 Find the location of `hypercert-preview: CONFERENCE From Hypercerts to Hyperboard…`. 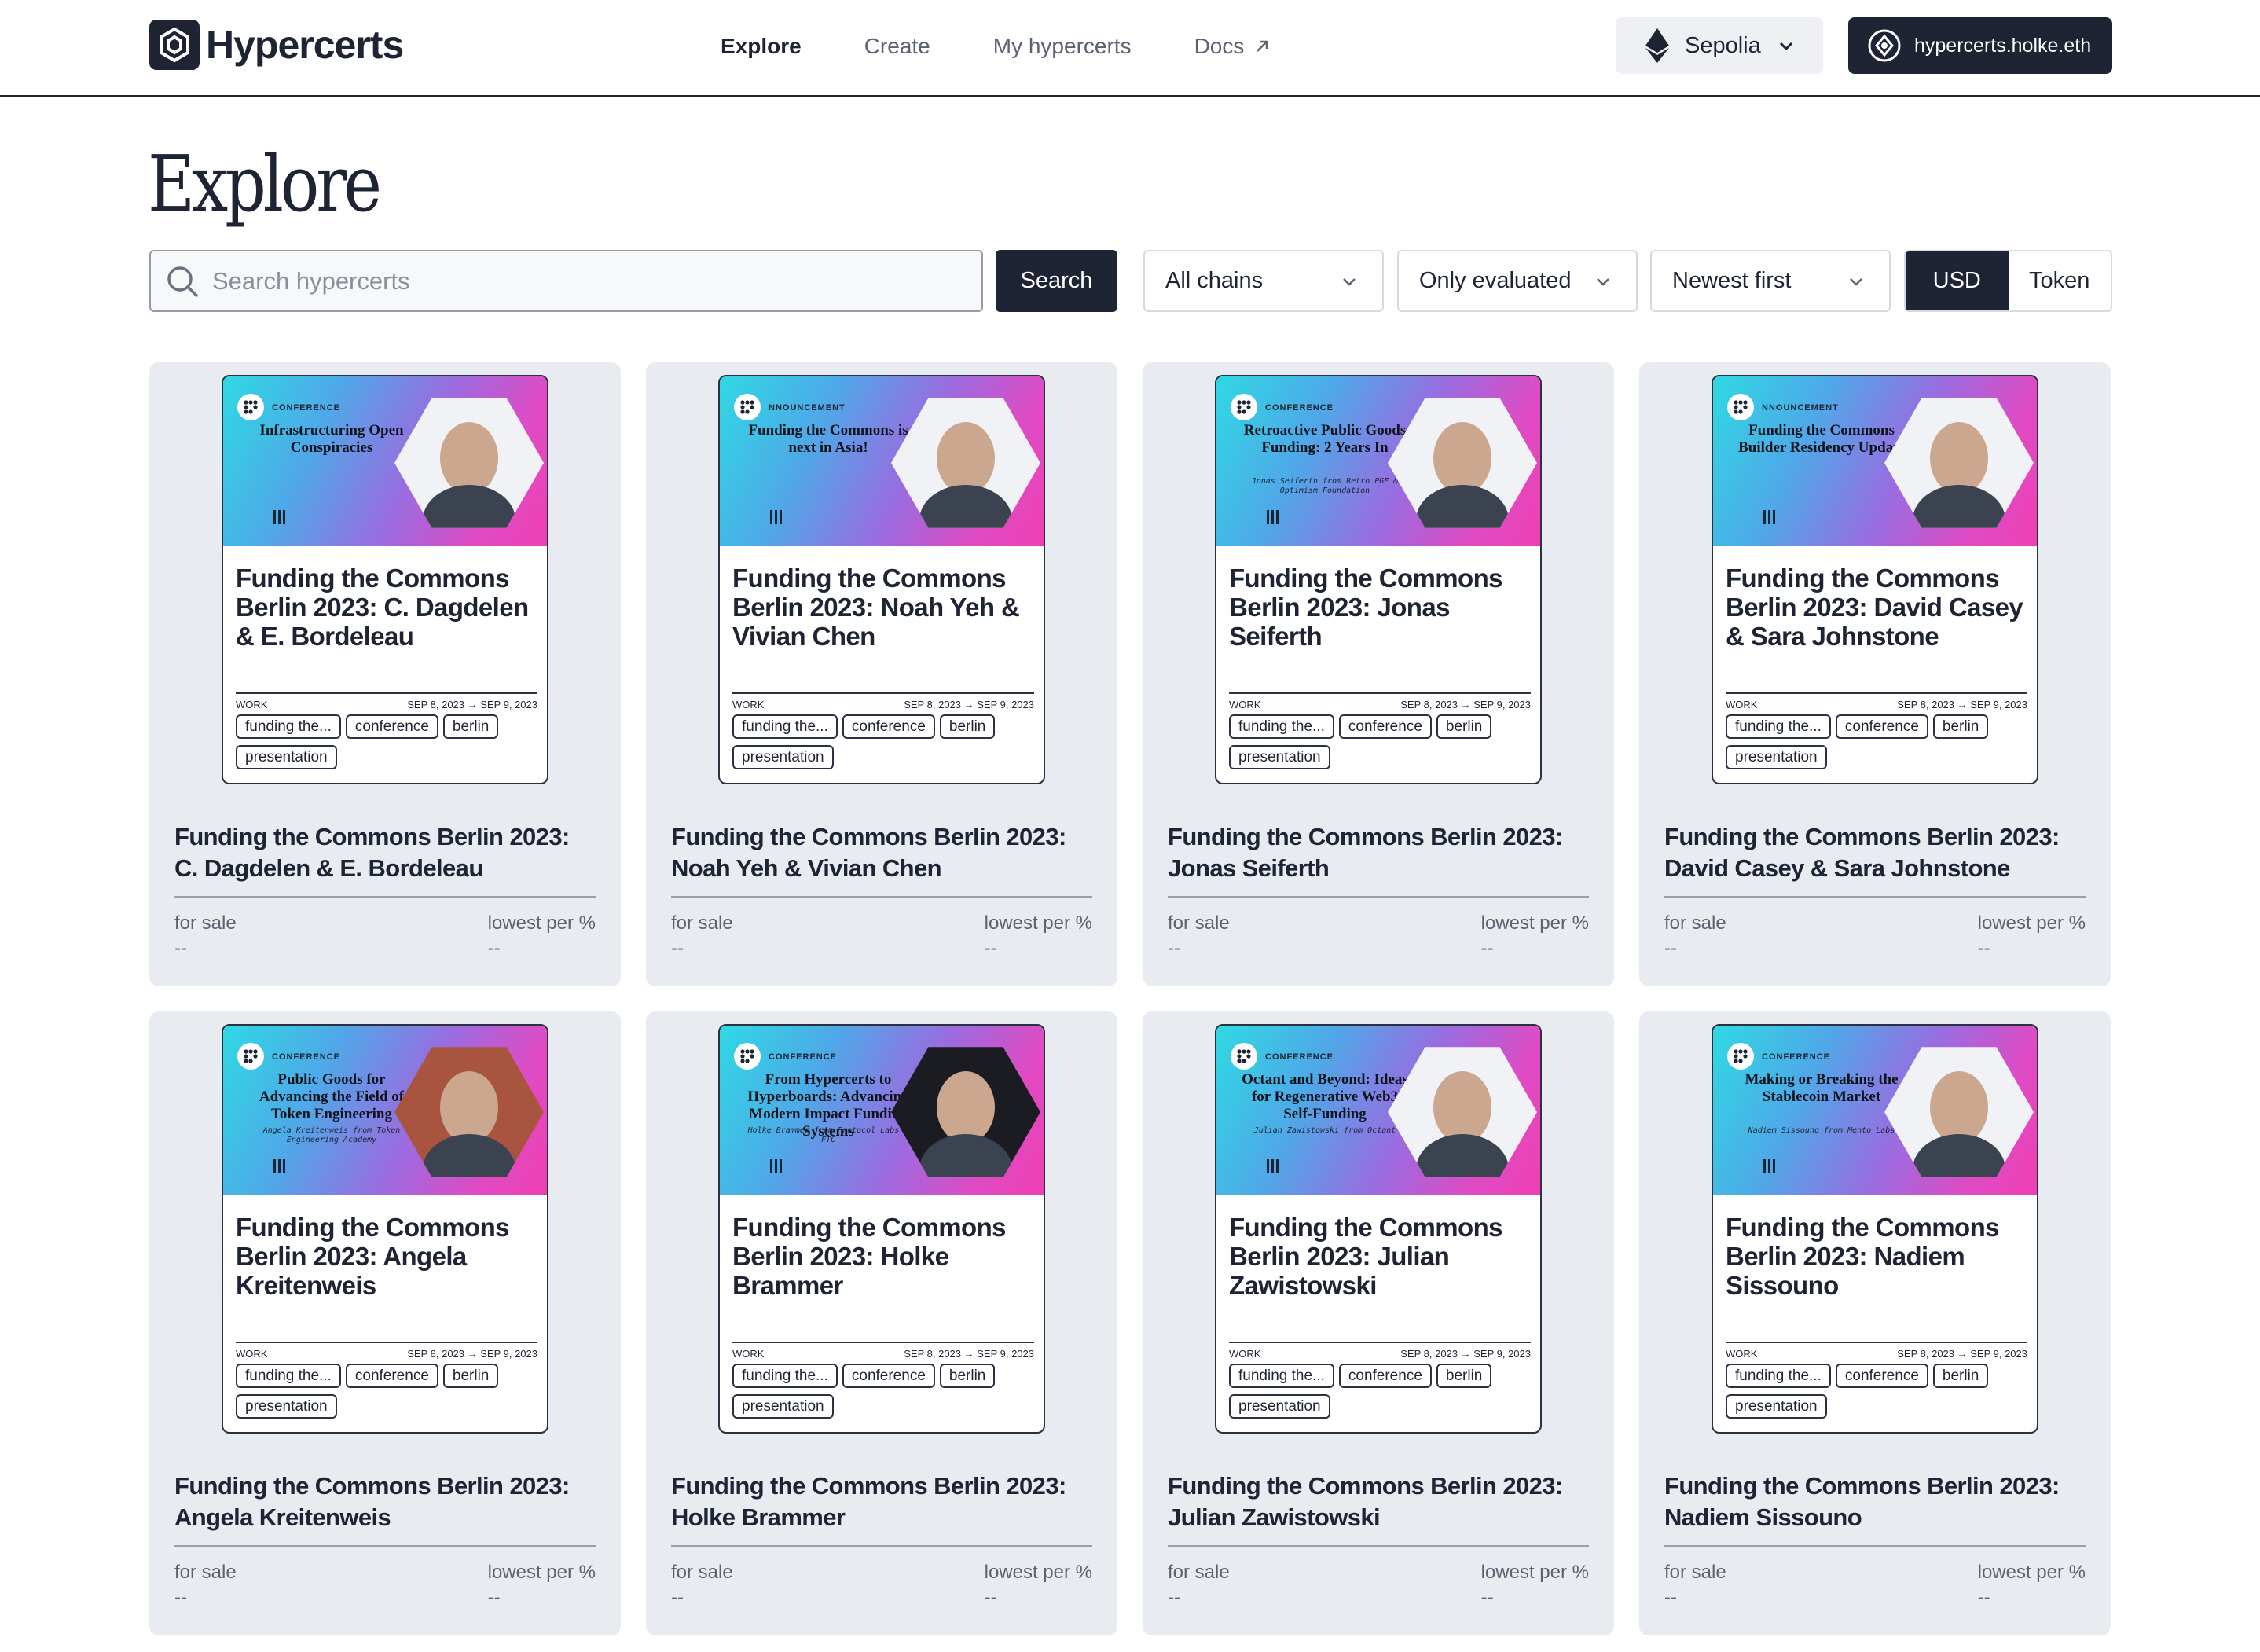

hypercert-preview: CONFERENCE From Hypercerts to Hyperboard… is located at coordinates (882, 1229).